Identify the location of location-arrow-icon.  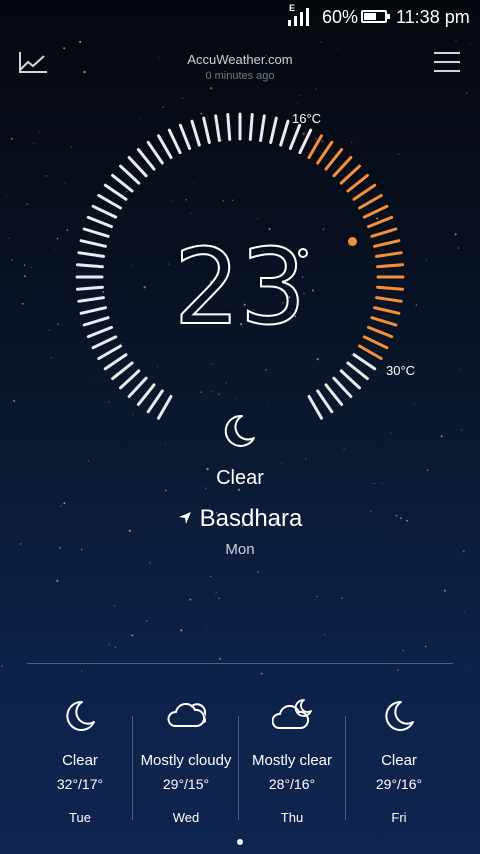
(184, 517).